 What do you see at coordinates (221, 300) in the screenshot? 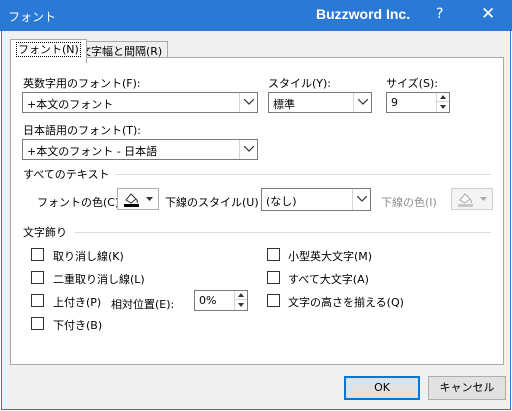
I see `offset-spinner: 0%` at bounding box center [221, 300].